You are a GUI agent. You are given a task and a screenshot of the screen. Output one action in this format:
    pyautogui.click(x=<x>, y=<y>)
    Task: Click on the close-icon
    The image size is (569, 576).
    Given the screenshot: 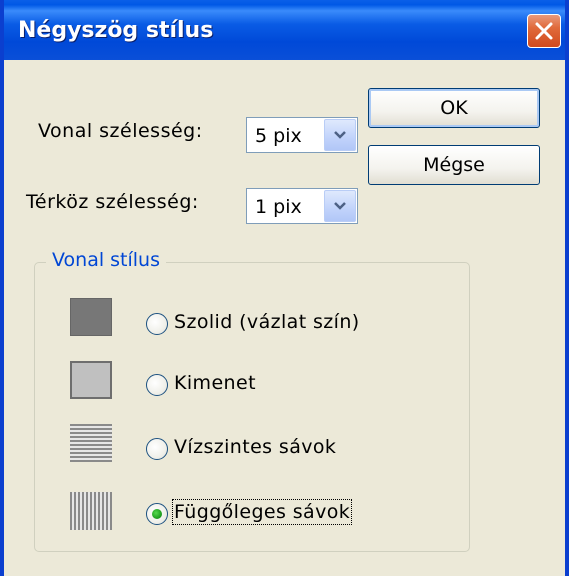 What is the action you would take?
    pyautogui.click(x=544, y=31)
    